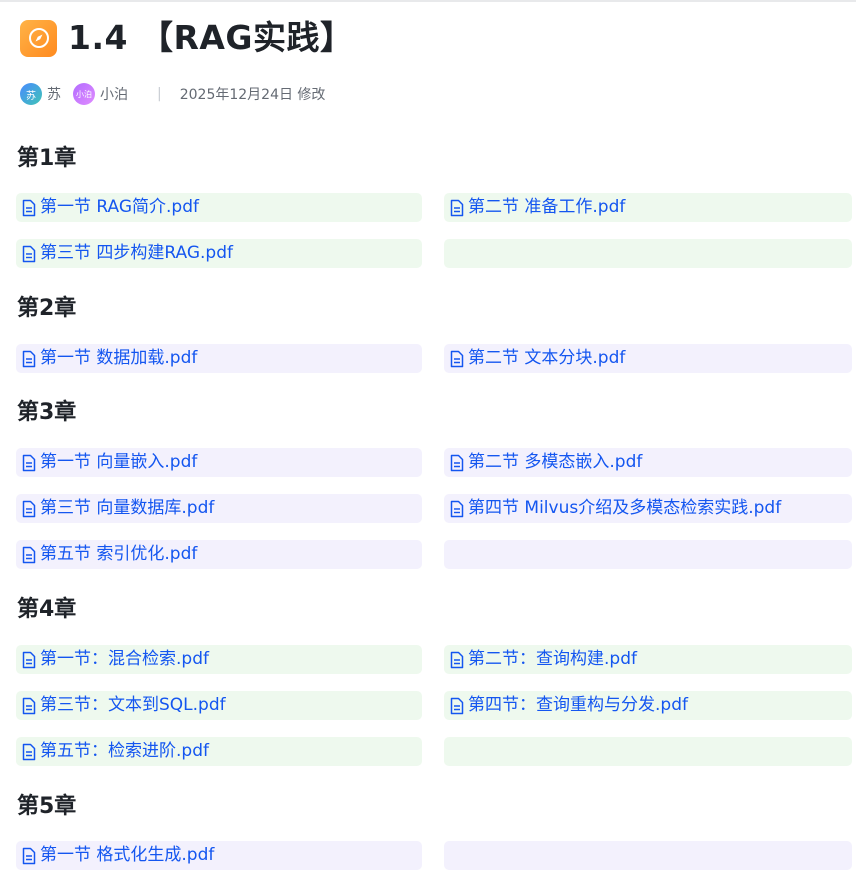 The image size is (856, 874). I want to click on file-link: 第二节：查询构建.pdf, so click(648, 659).